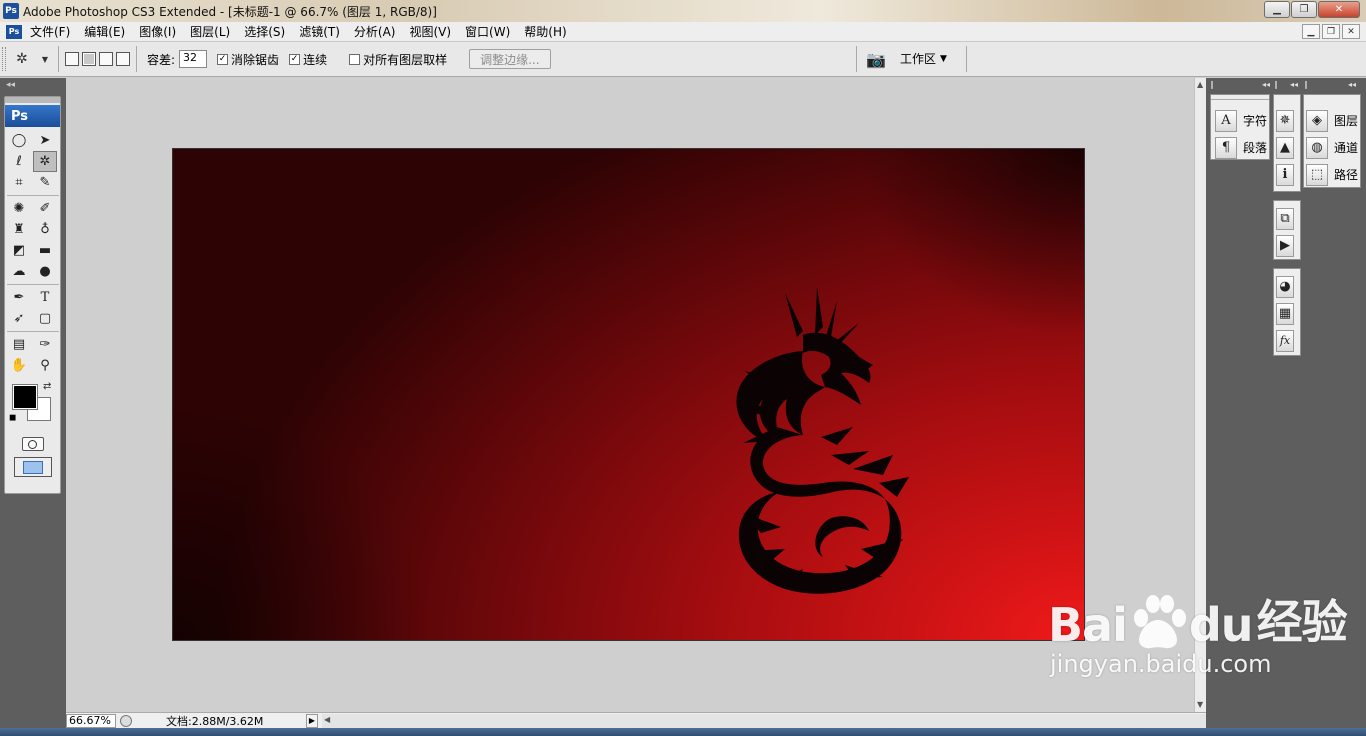 The height and width of the screenshot is (736, 1366). Describe the element at coordinates (45, 182) in the screenshot. I see `slice-icon: ✎` at that location.